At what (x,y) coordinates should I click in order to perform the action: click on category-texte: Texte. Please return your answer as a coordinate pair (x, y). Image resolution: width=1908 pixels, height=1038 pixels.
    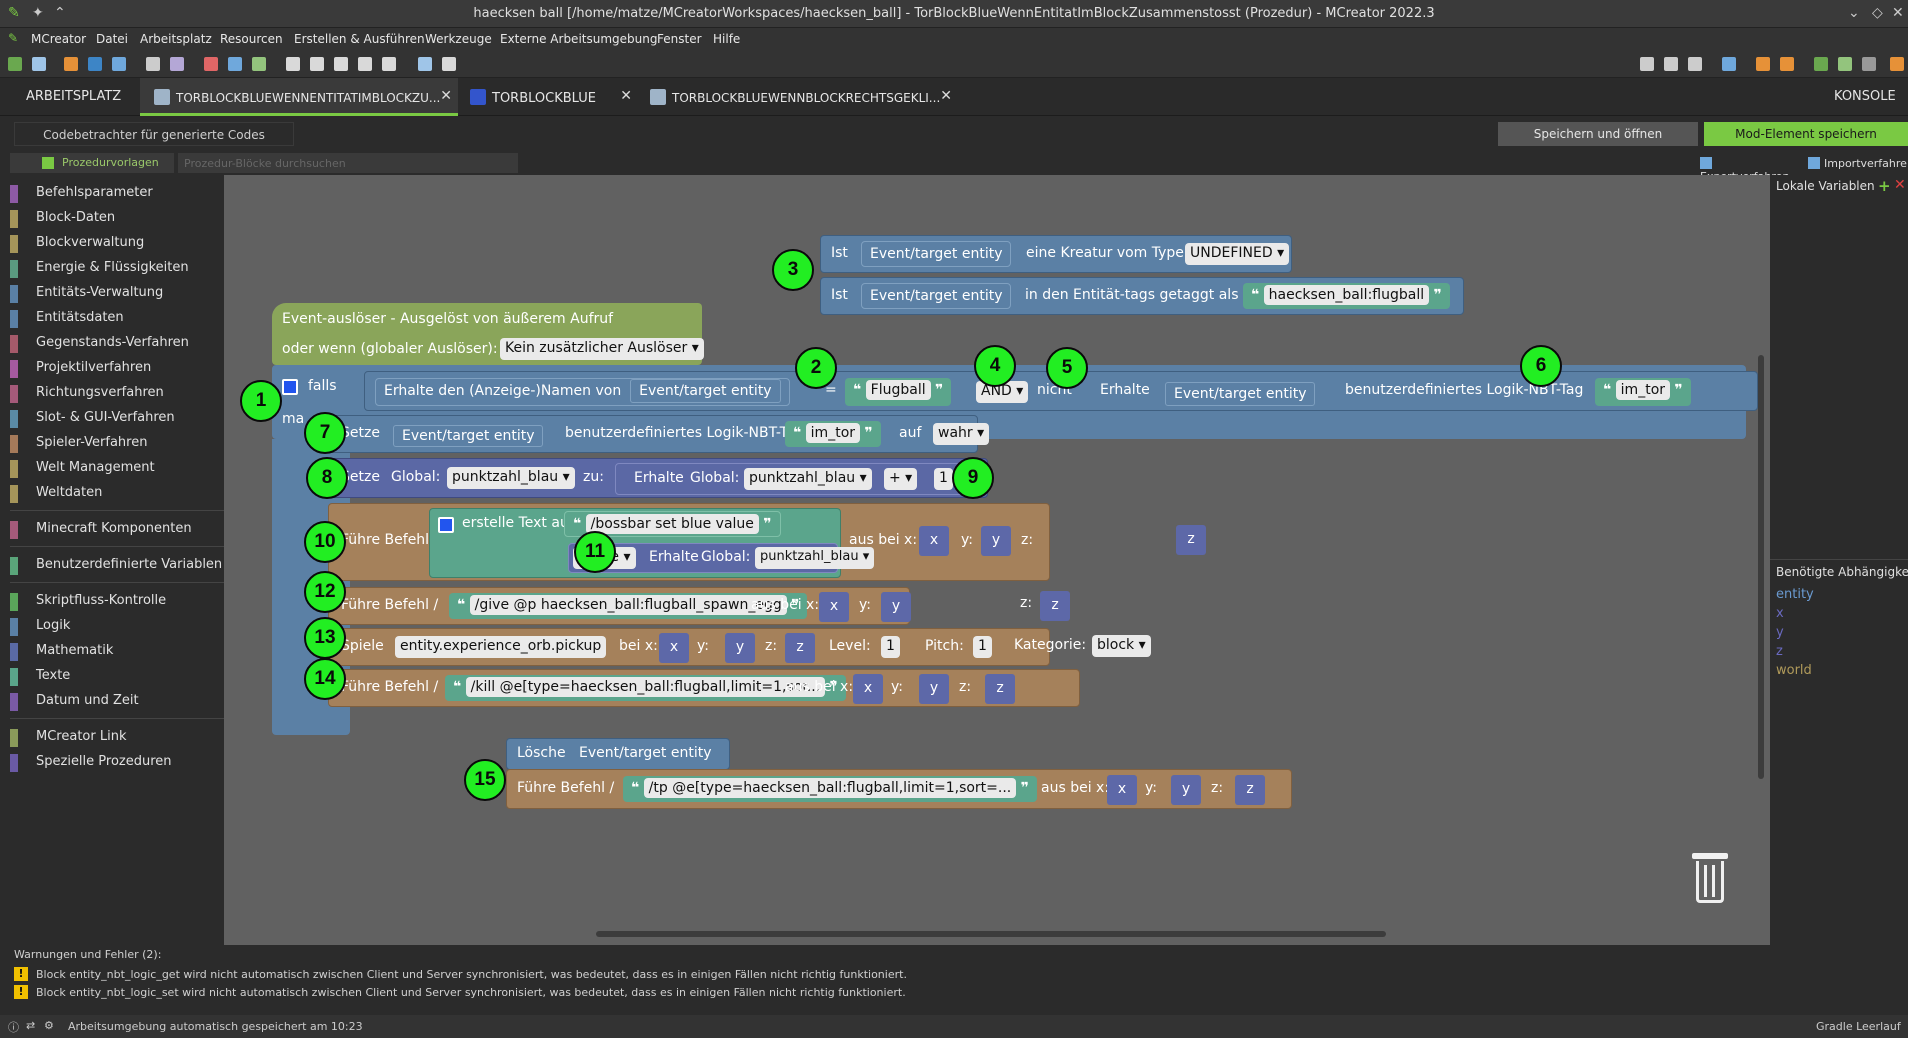
    Looking at the image, I should click on (117, 676).